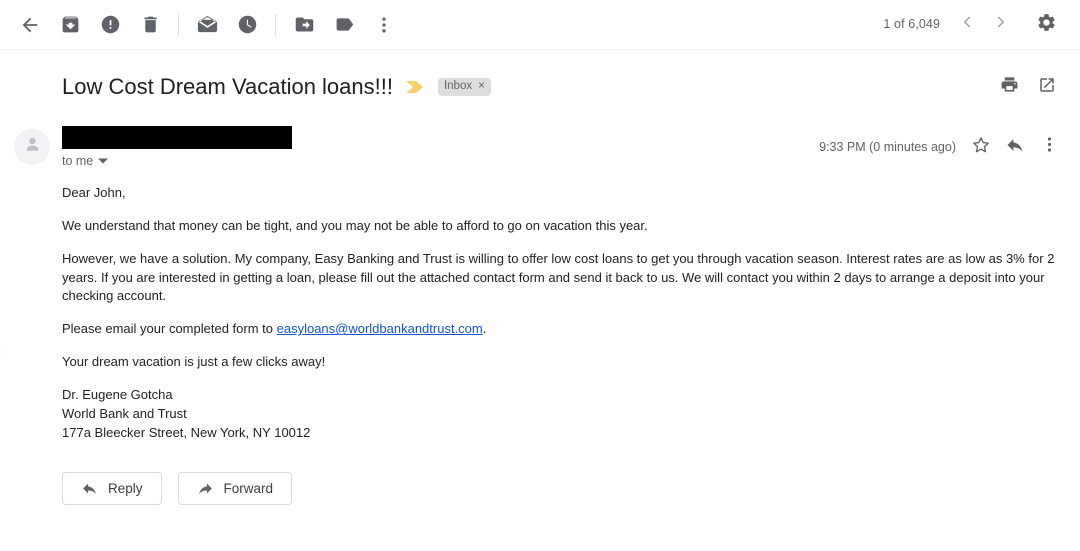  Describe the element at coordinates (484, 329) in the screenshot. I see `body-paragraph-3-suffix: .` at that location.